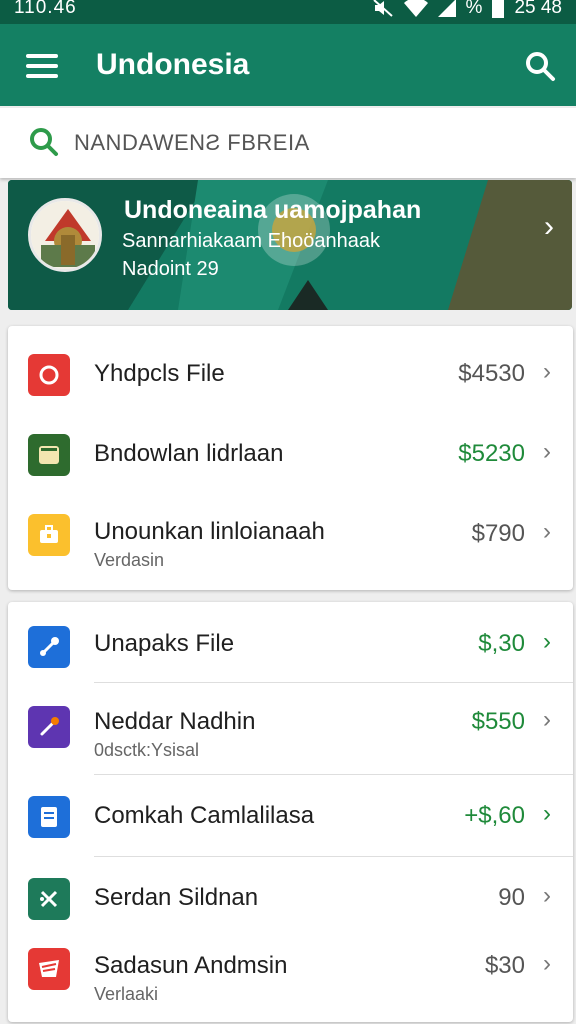  Describe the element at coordinates (191, 965) in the screenshot. I see `item-label: Sadasun Andmsin` at that location.